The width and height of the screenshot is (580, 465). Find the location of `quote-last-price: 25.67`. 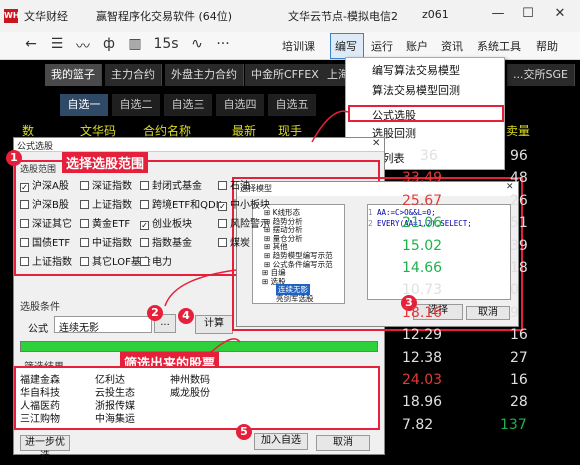

quote-last-price: 25.67 is located at coordinates (422, 200).